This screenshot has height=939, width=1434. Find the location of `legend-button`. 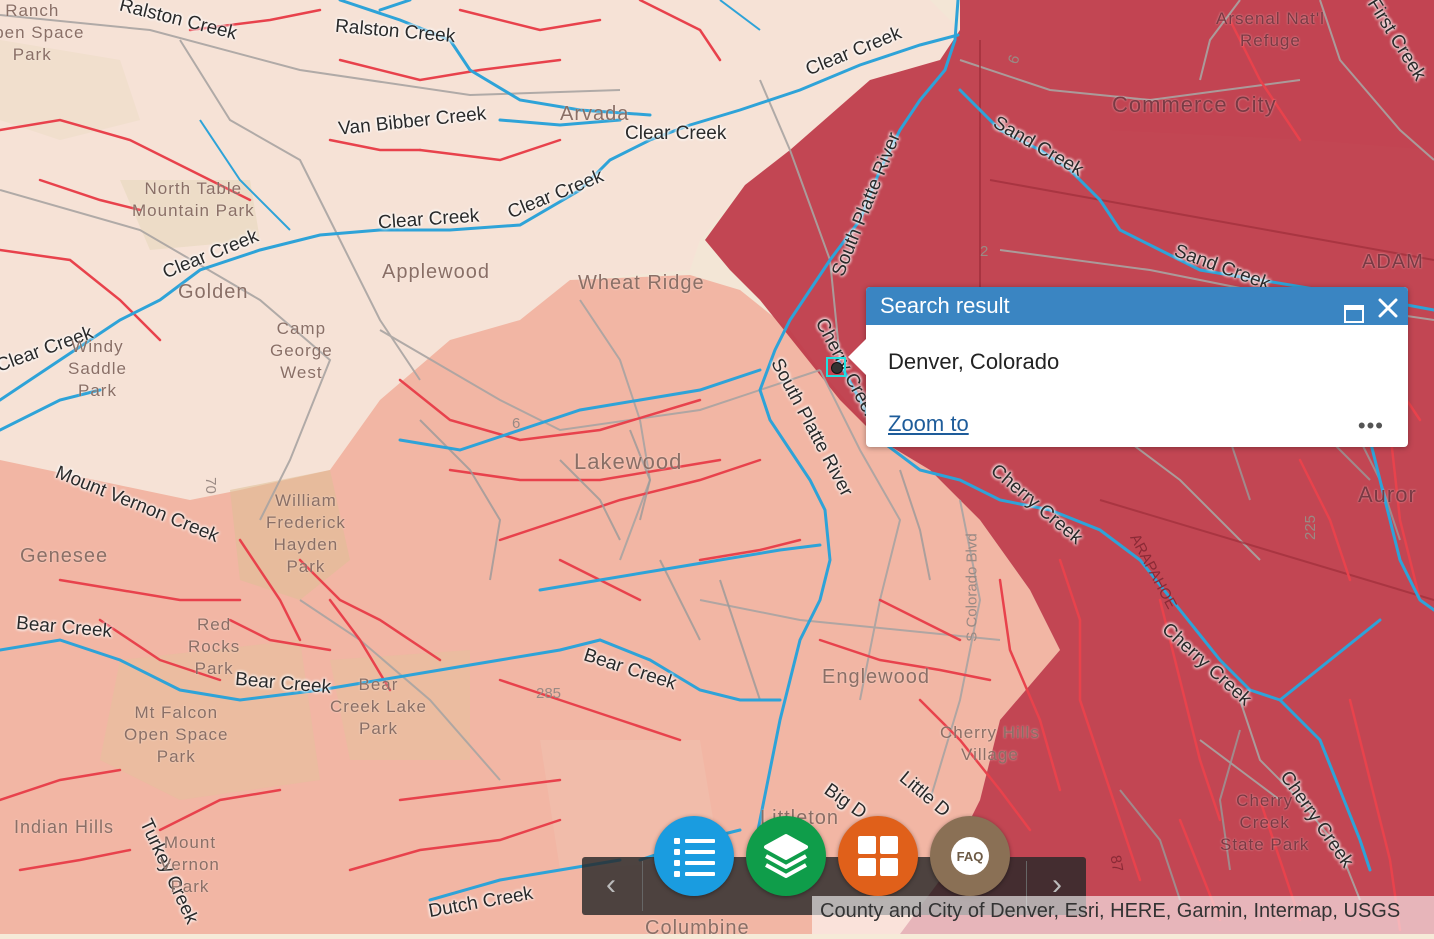

legend-button is located at coordinates (694, 856).